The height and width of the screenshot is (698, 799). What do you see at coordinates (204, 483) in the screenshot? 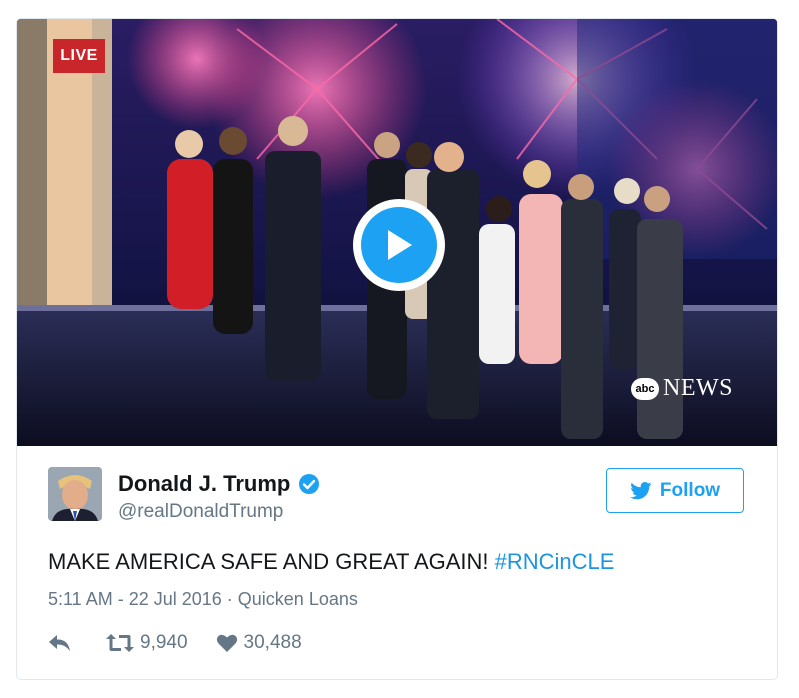
I see `author-name-text: Donald J. Trump` at bounding box center [204, 483].